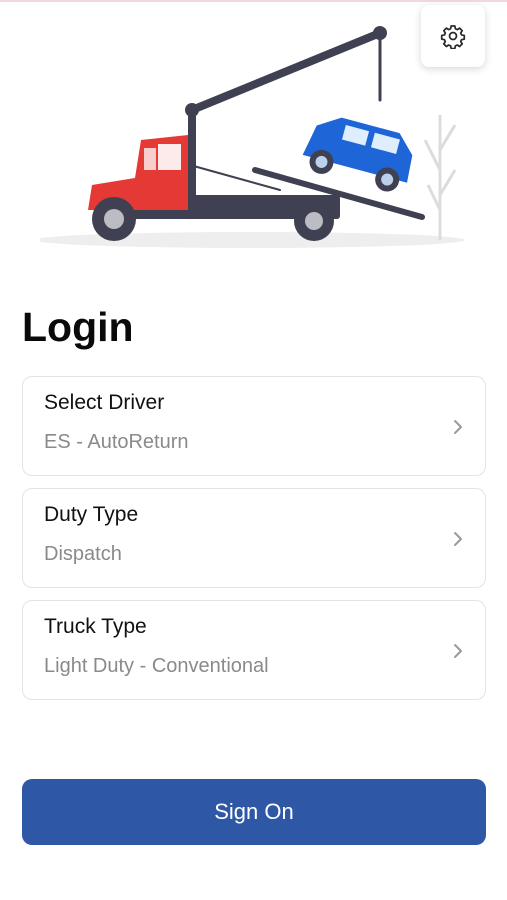 This screenshot has height=900, width=507. Describe the element at coordinates (104, 402) in the screenshot. I see `field-label: Select Driver` at that location.